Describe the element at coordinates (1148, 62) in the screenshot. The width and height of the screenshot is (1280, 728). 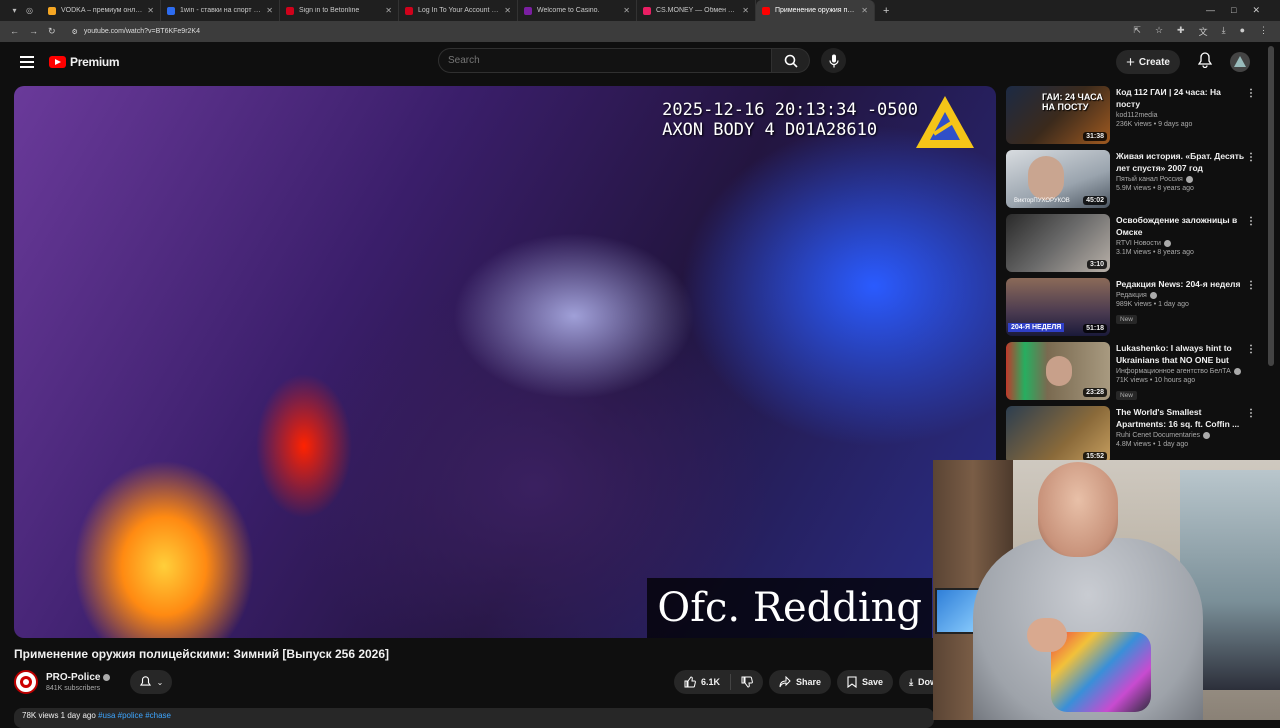
I see `create-button: + Create` at that location.